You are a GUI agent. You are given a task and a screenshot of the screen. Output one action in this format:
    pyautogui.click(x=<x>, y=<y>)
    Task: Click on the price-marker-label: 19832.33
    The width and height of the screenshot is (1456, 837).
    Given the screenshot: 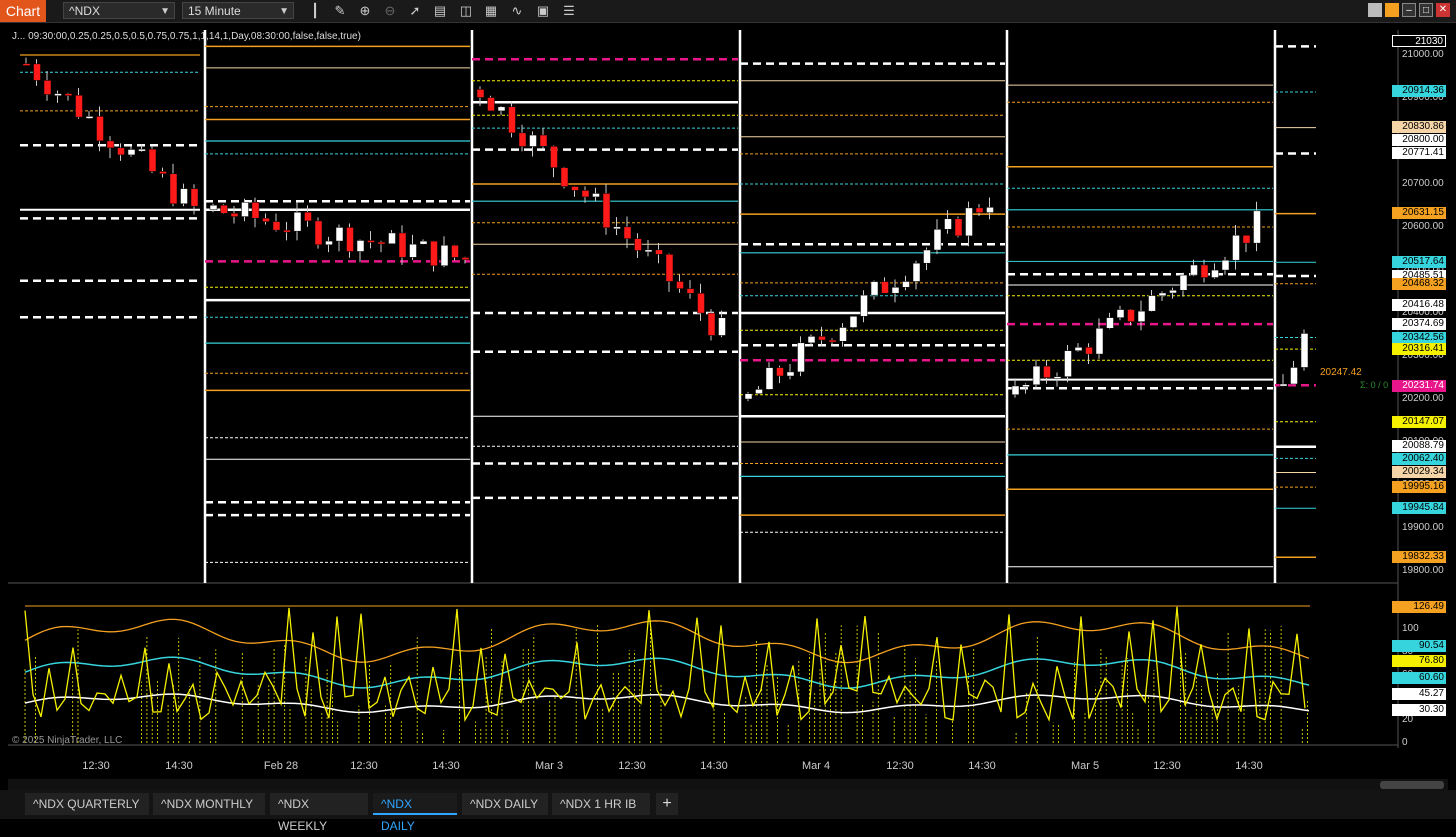 What is the action you would take?
    pyautogui.click(x=1419, y=557)
    